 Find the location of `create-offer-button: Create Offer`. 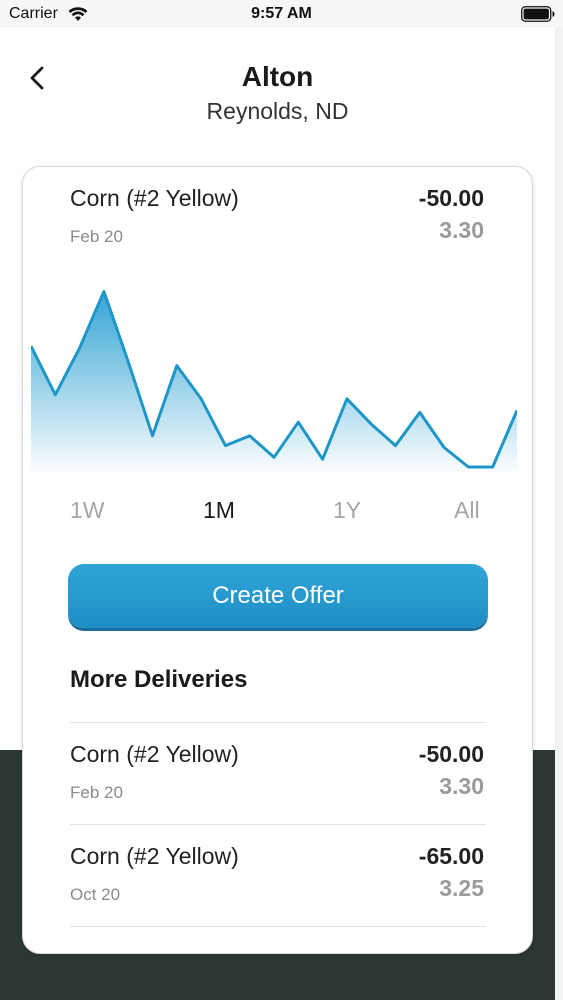

create-offer-button: Create Offer is located at coordinates (278, 596).